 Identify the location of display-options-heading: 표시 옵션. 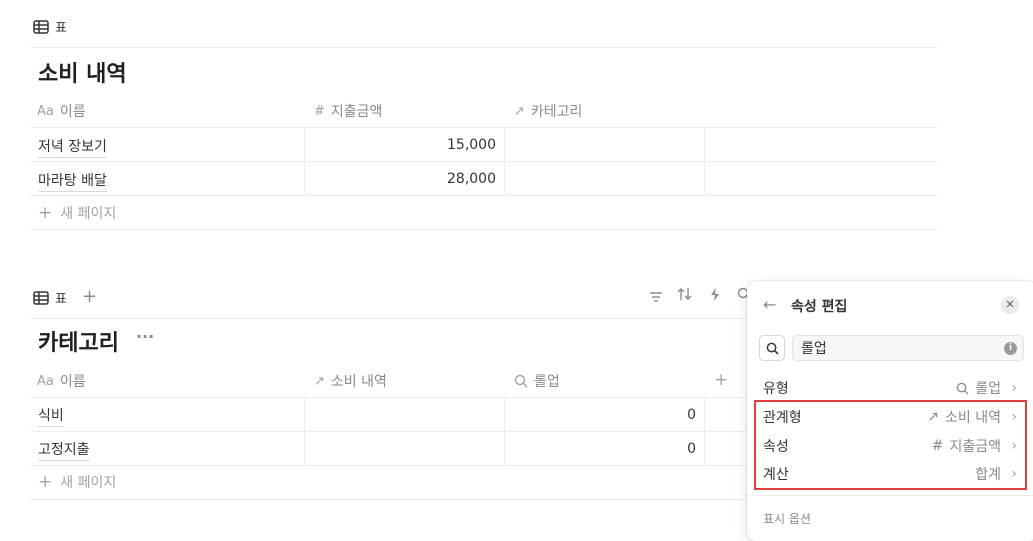
(787, 519).